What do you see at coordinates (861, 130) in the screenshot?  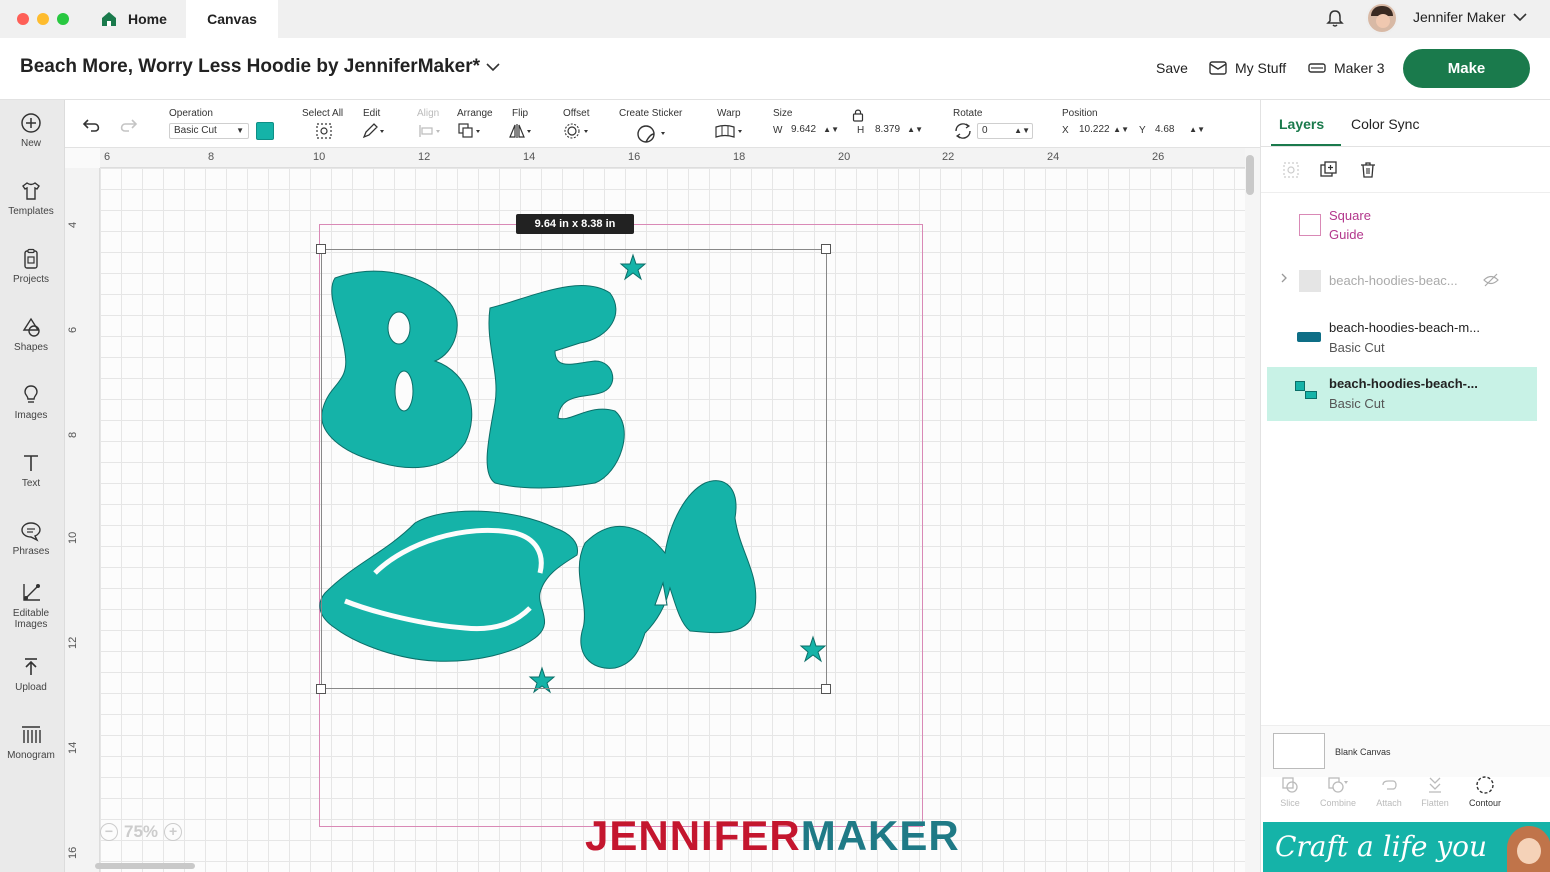 I see `height-label: H` at bounding box center [861, 130].